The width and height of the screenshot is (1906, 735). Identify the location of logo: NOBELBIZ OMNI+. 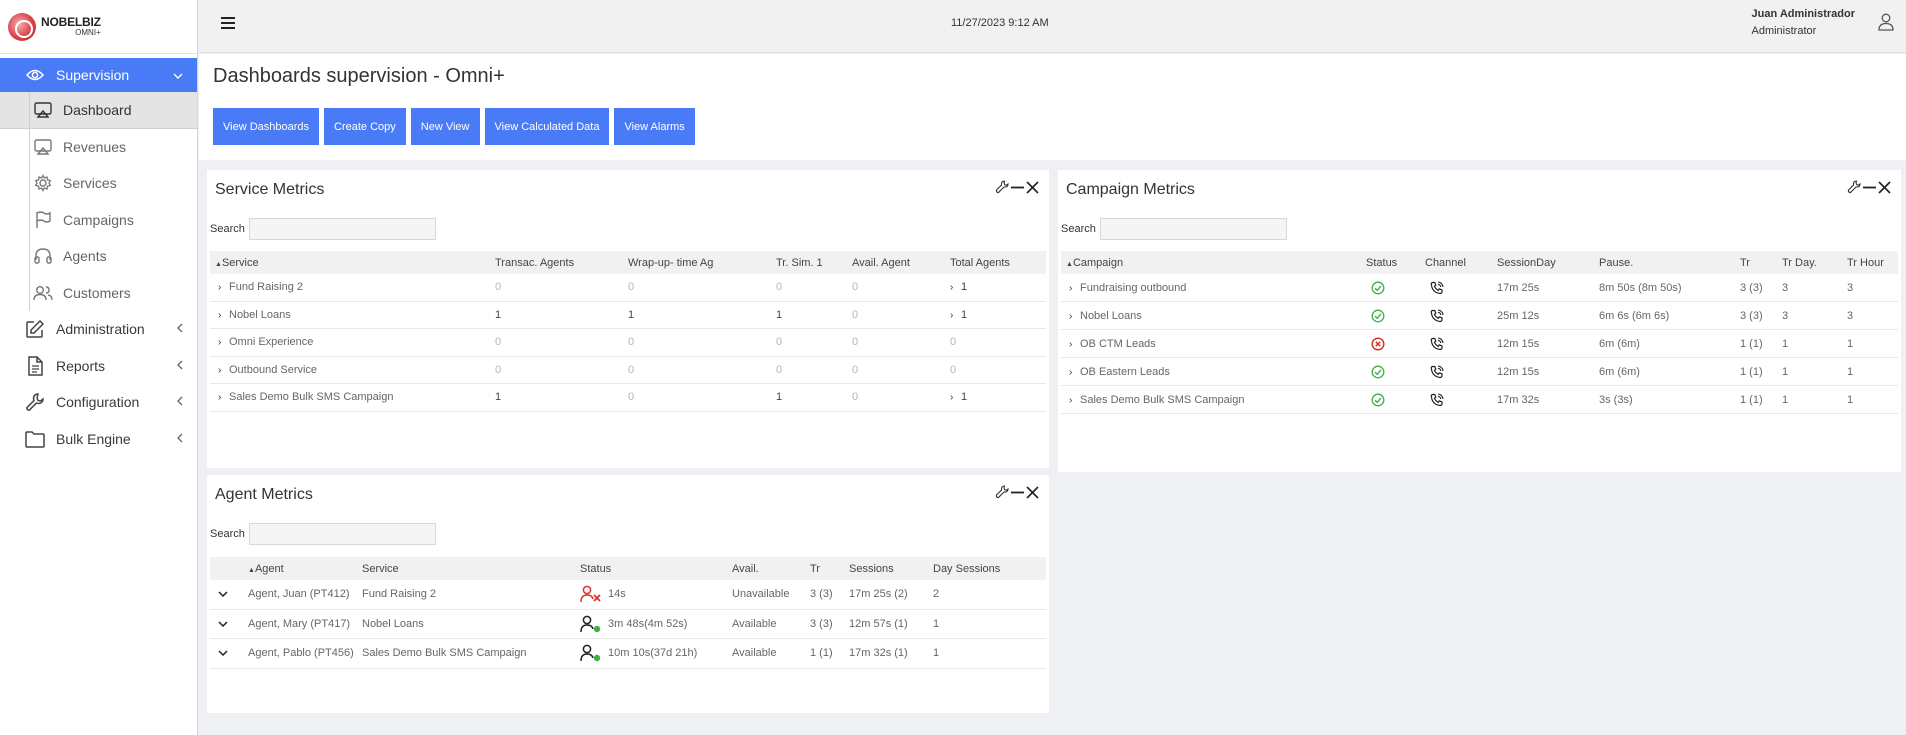
(98, 27).